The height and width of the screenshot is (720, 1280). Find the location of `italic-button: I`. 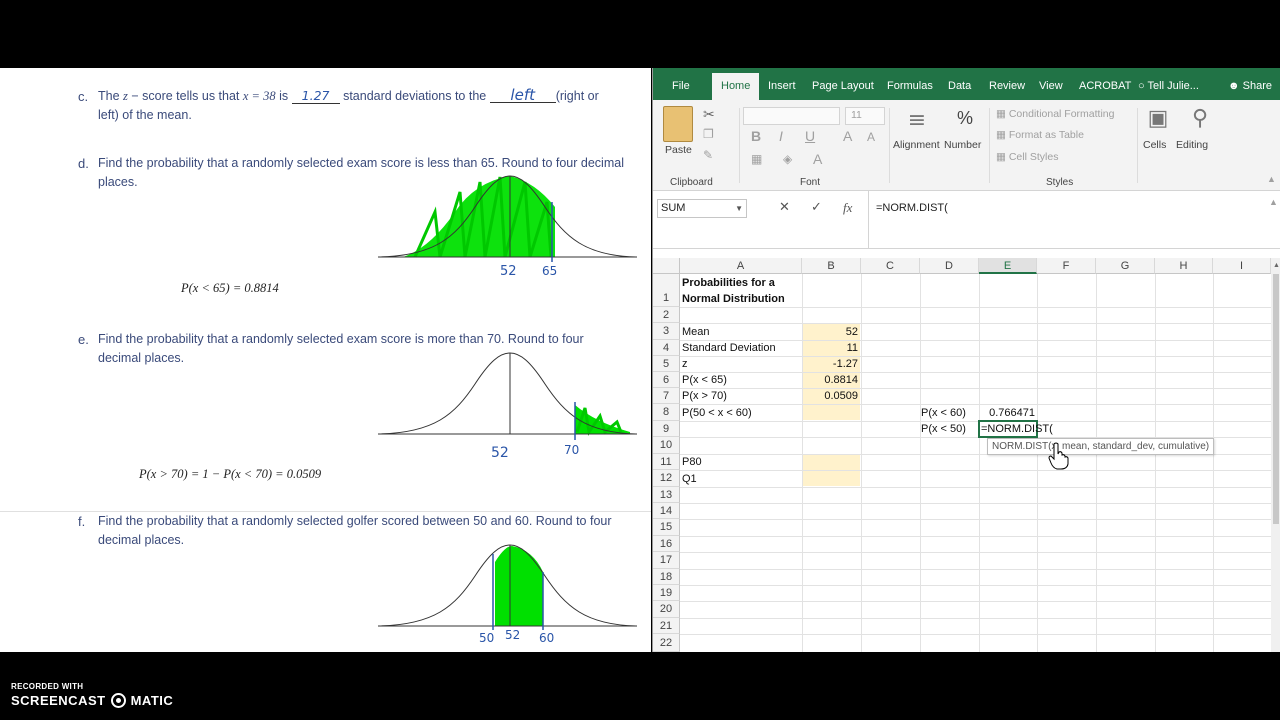

italic-button: I is located at coordinates (781, 136).